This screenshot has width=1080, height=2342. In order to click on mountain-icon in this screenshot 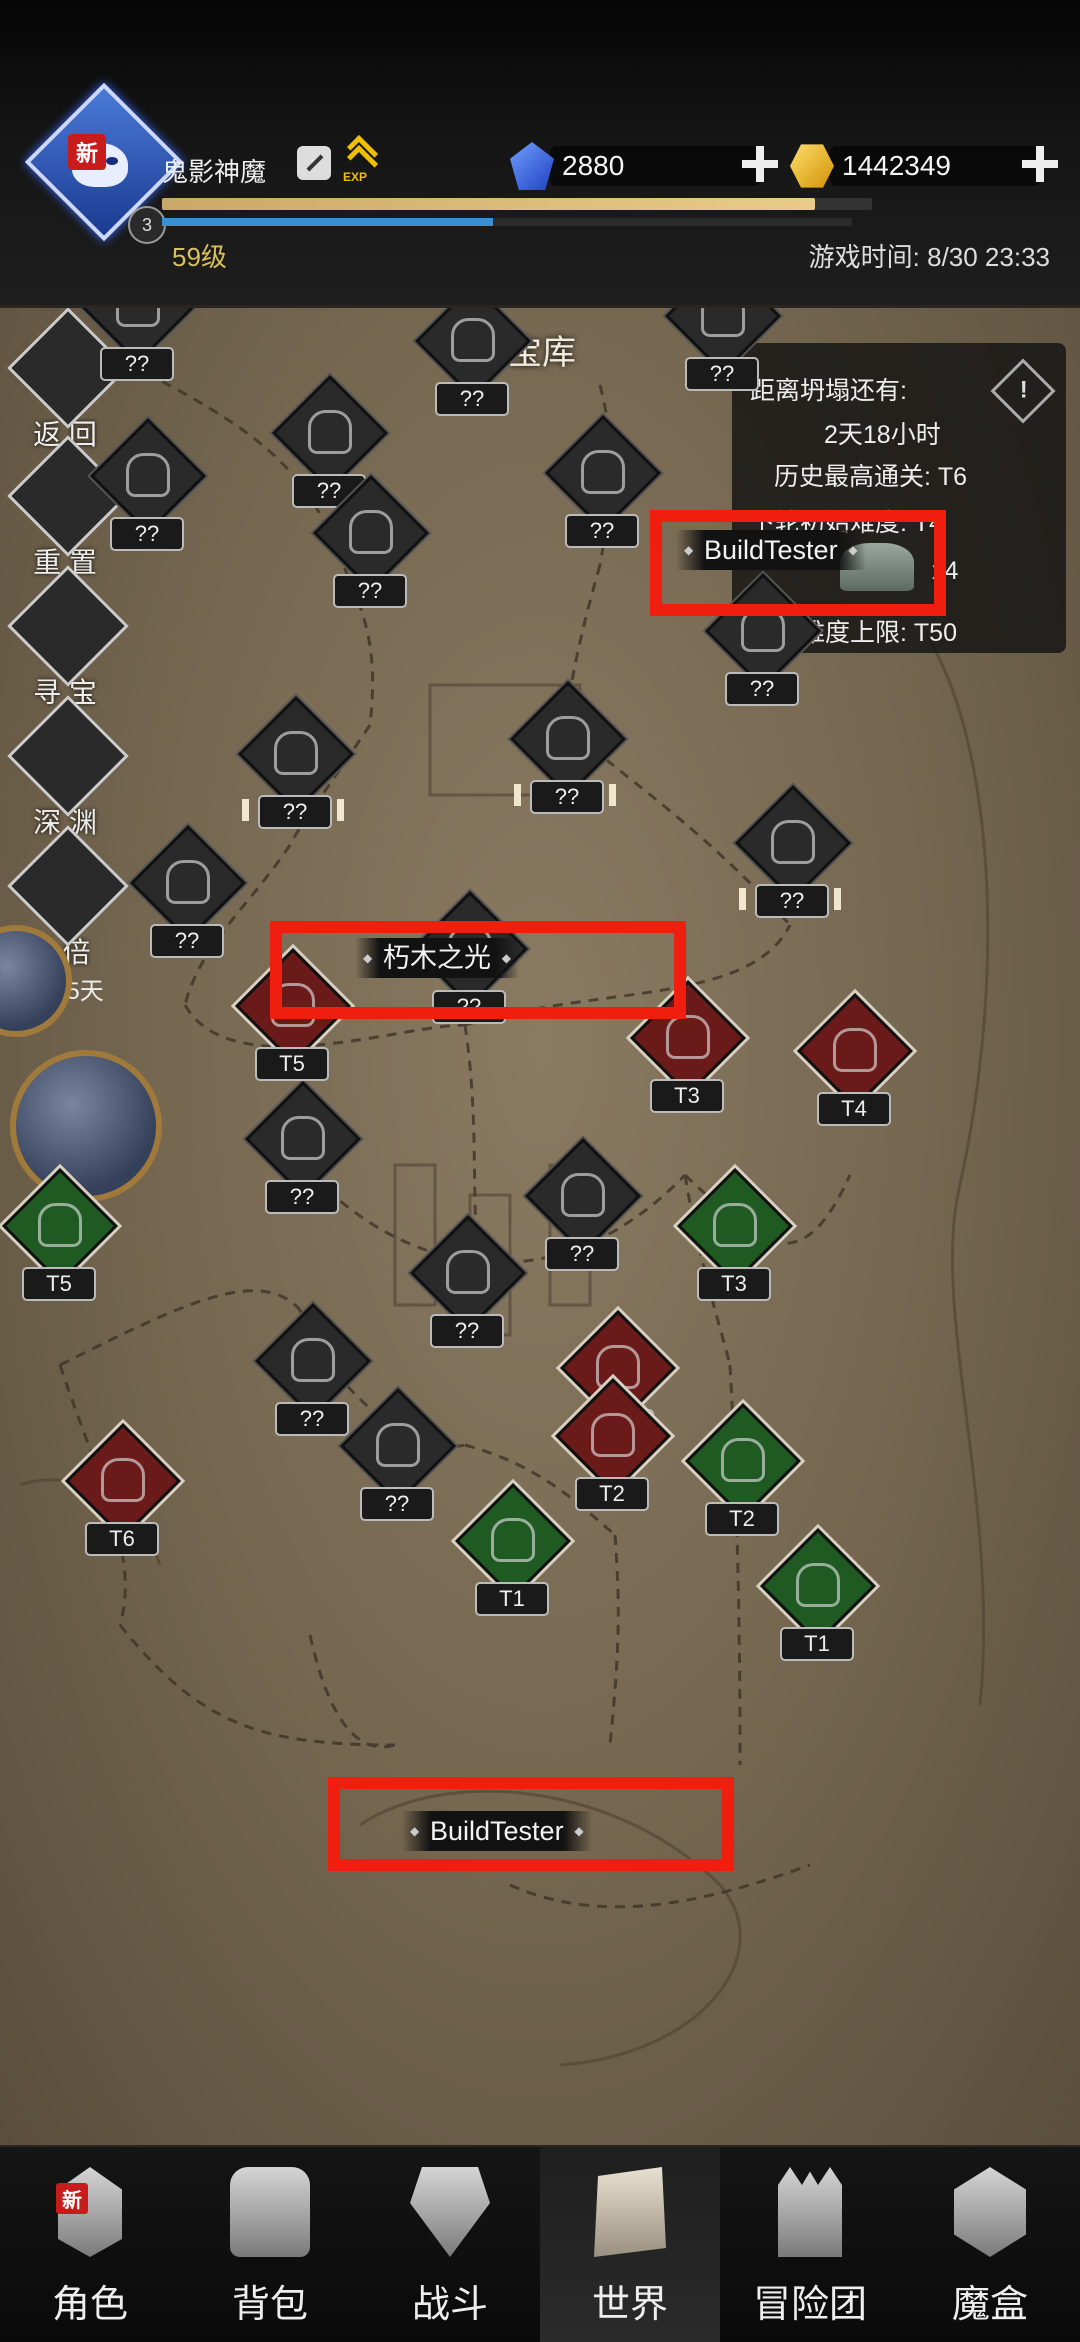, I will do `click(123, 1480)`.